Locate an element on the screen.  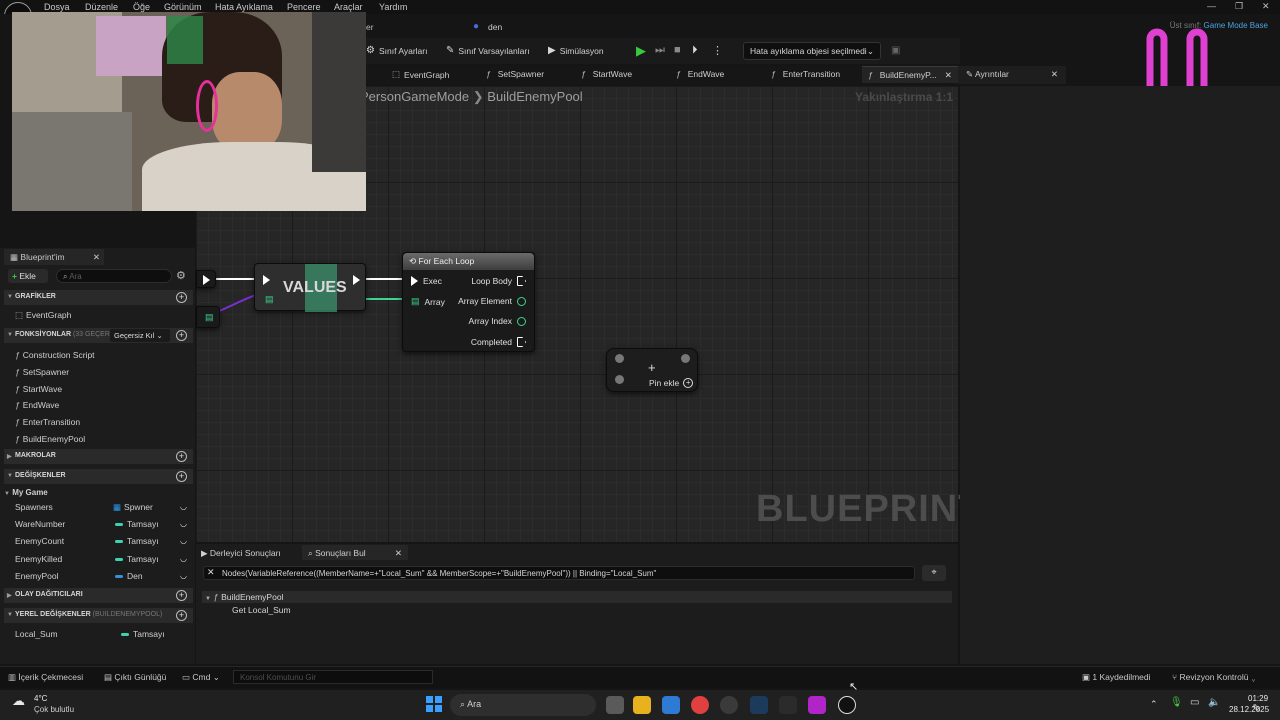
cut-off-node-bottom: ▤ is located at coordinates (208, 317).